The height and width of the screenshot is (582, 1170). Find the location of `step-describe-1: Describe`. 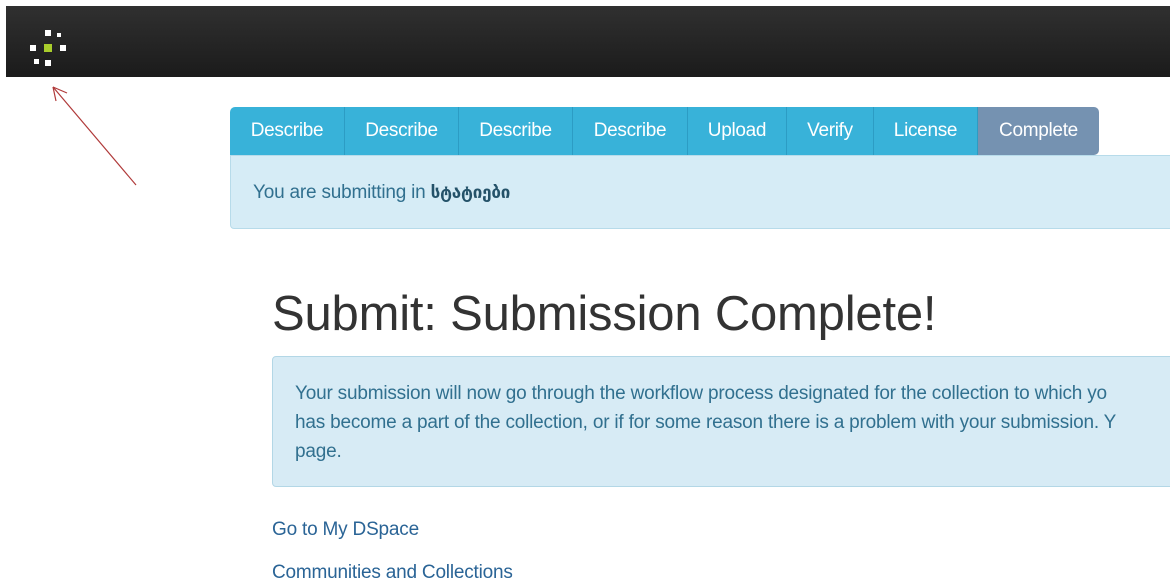

step-describe-1: Describe is located at coordinates (287, 131).